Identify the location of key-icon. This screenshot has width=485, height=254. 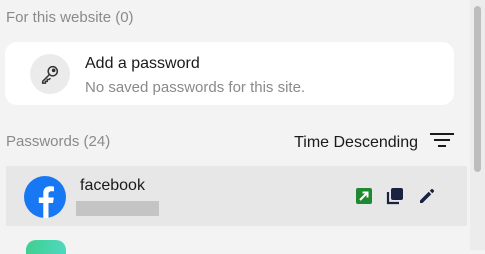
(50, 74).